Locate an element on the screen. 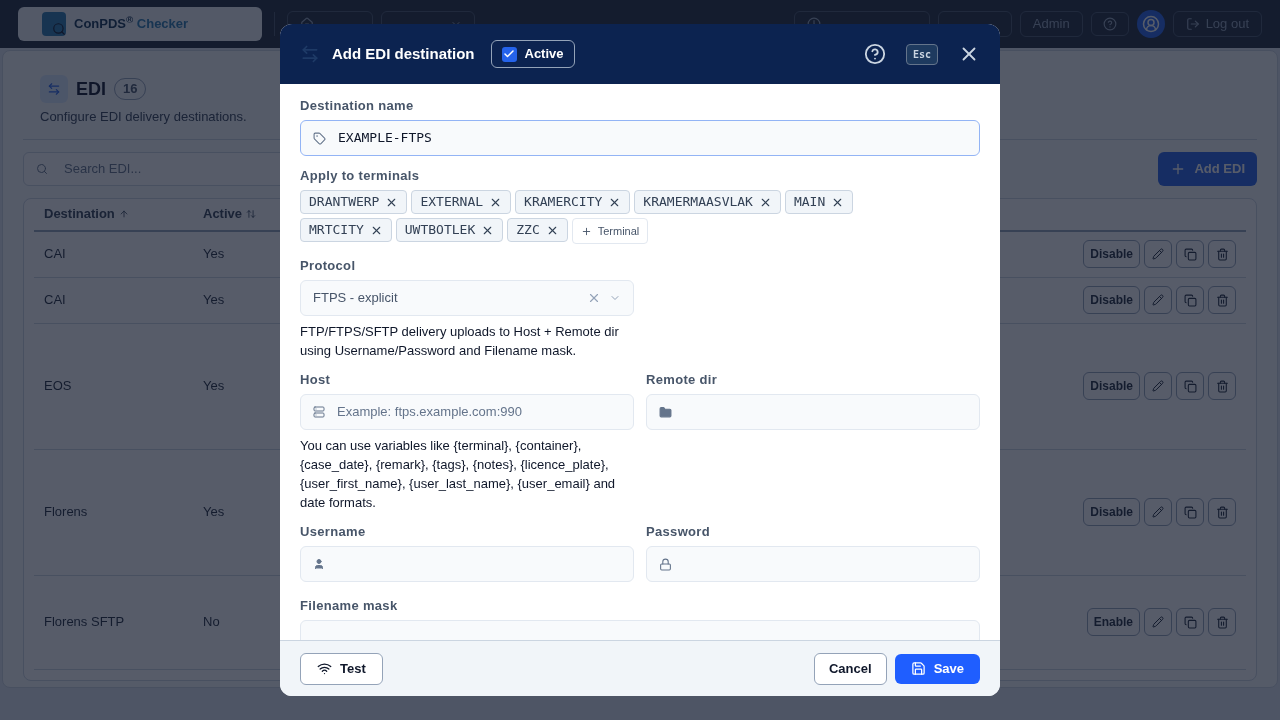 The height and width of the screenshot is (720, 1280). field-label: Destination name is located at coordinates (357, 106).